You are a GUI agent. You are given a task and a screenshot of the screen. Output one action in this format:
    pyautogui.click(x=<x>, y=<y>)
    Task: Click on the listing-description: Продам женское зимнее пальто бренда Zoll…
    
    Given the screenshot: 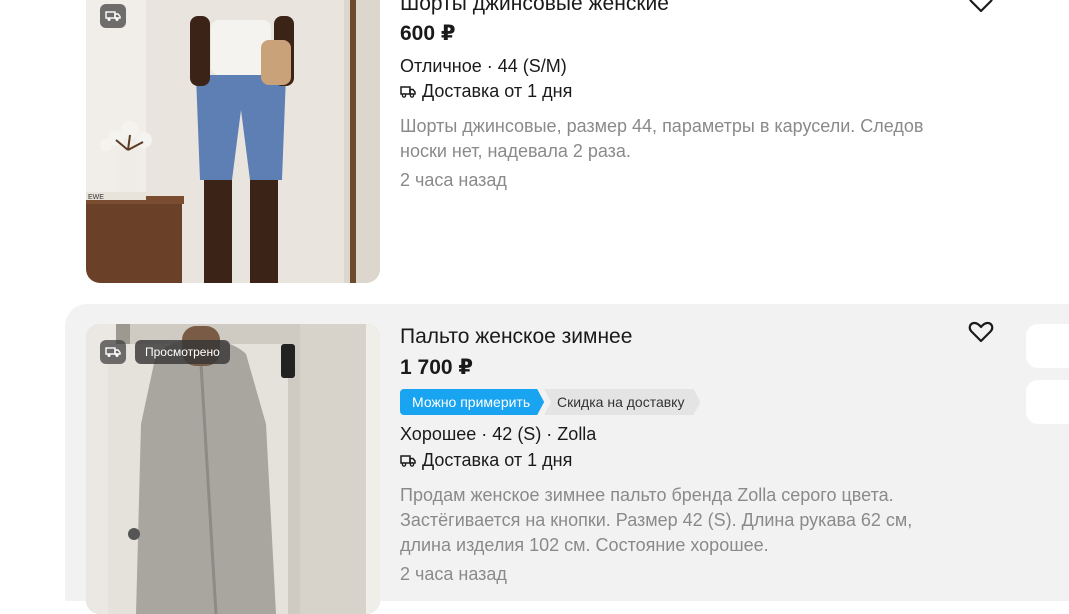 What is the action you would take?
    pyautogui.click(x=656, y=520)
    